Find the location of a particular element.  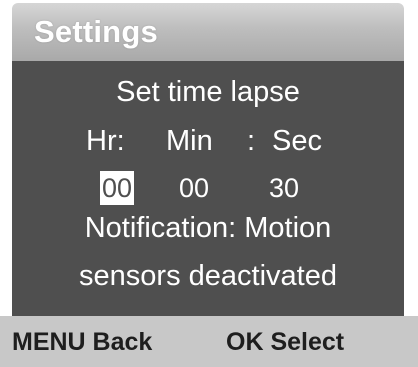

menu-back-button: MENU Back is located at coordinates (82, 342).